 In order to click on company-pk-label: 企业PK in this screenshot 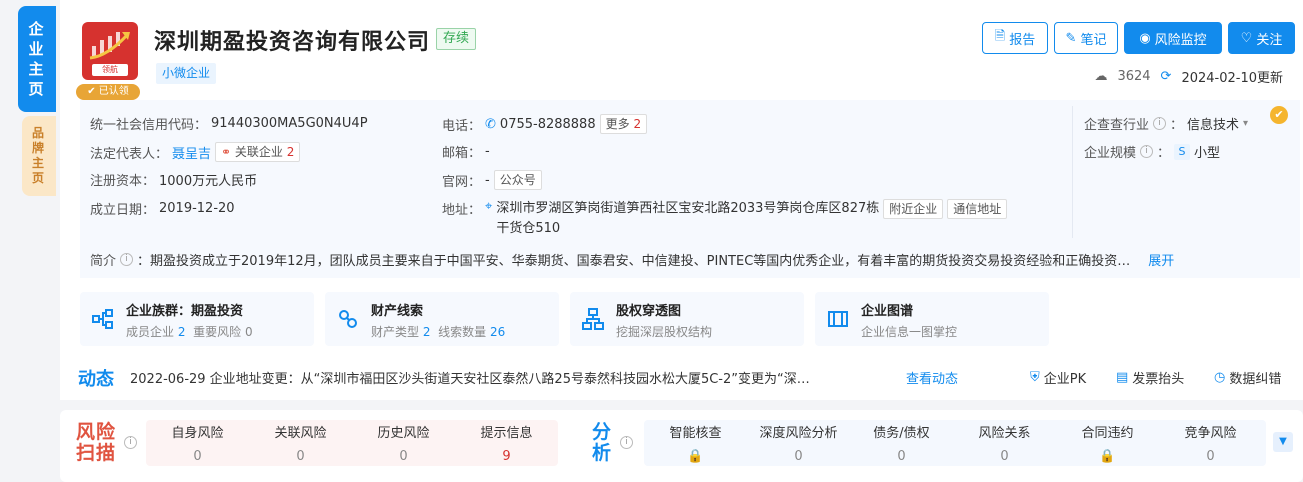, I will do `click(1065, 379)`.